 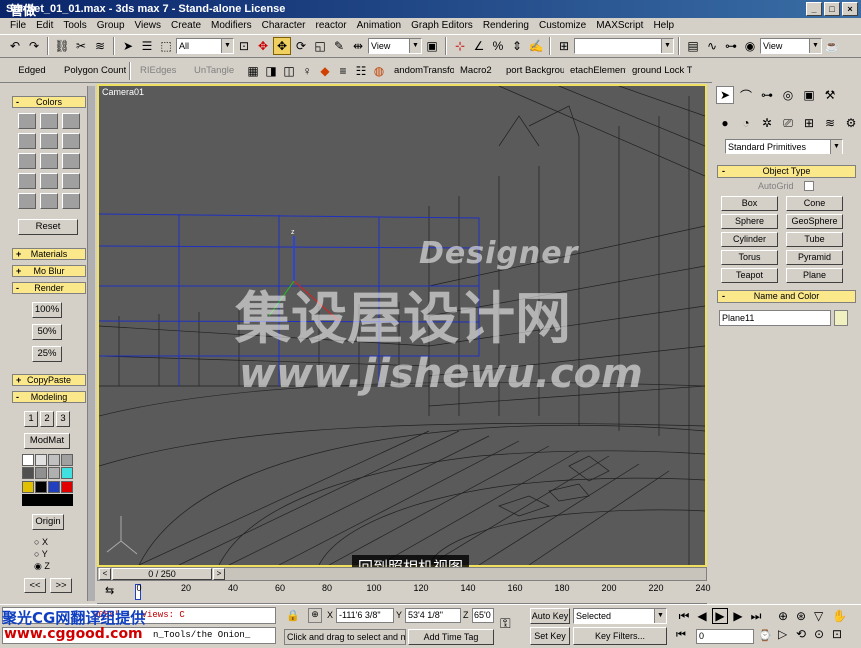 I want to click on modeling-2-button: 2, so click(x=47, y=419).